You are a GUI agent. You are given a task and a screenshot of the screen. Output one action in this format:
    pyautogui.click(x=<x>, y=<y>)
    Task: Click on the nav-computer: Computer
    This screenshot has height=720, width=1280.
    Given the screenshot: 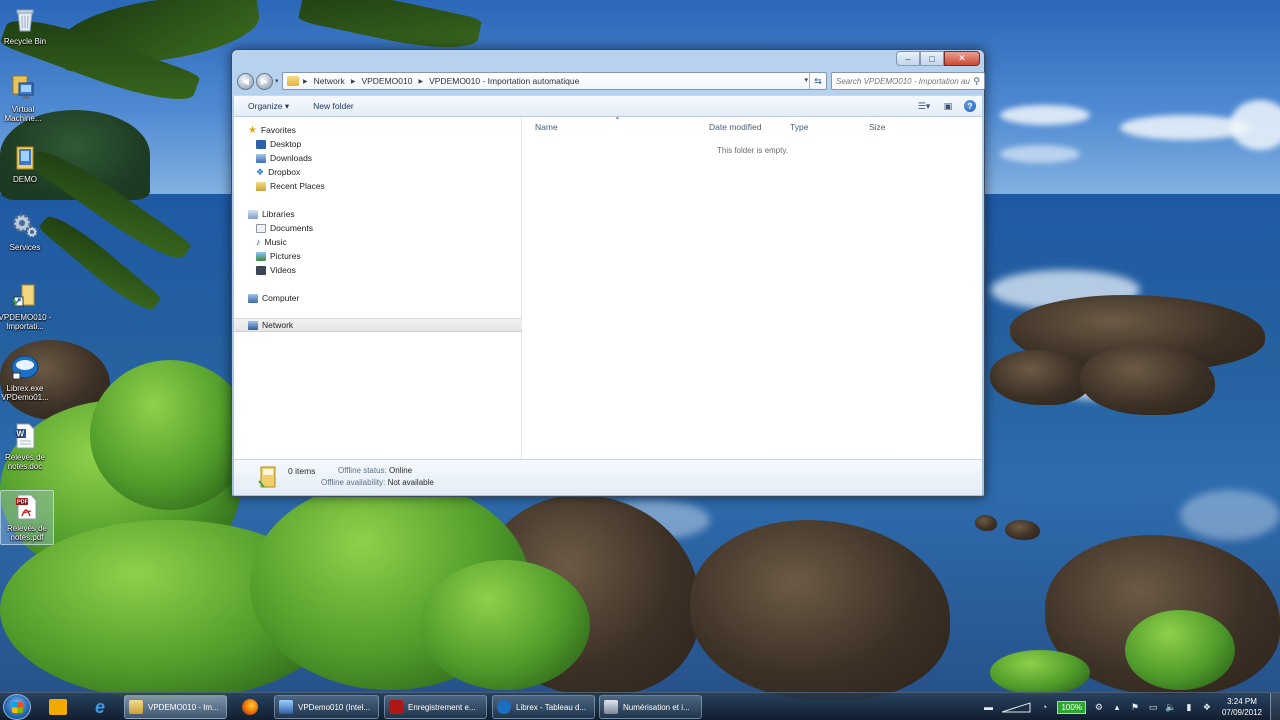 What is the action you would take?
    pyautogui.click(x=273, y=298)
    